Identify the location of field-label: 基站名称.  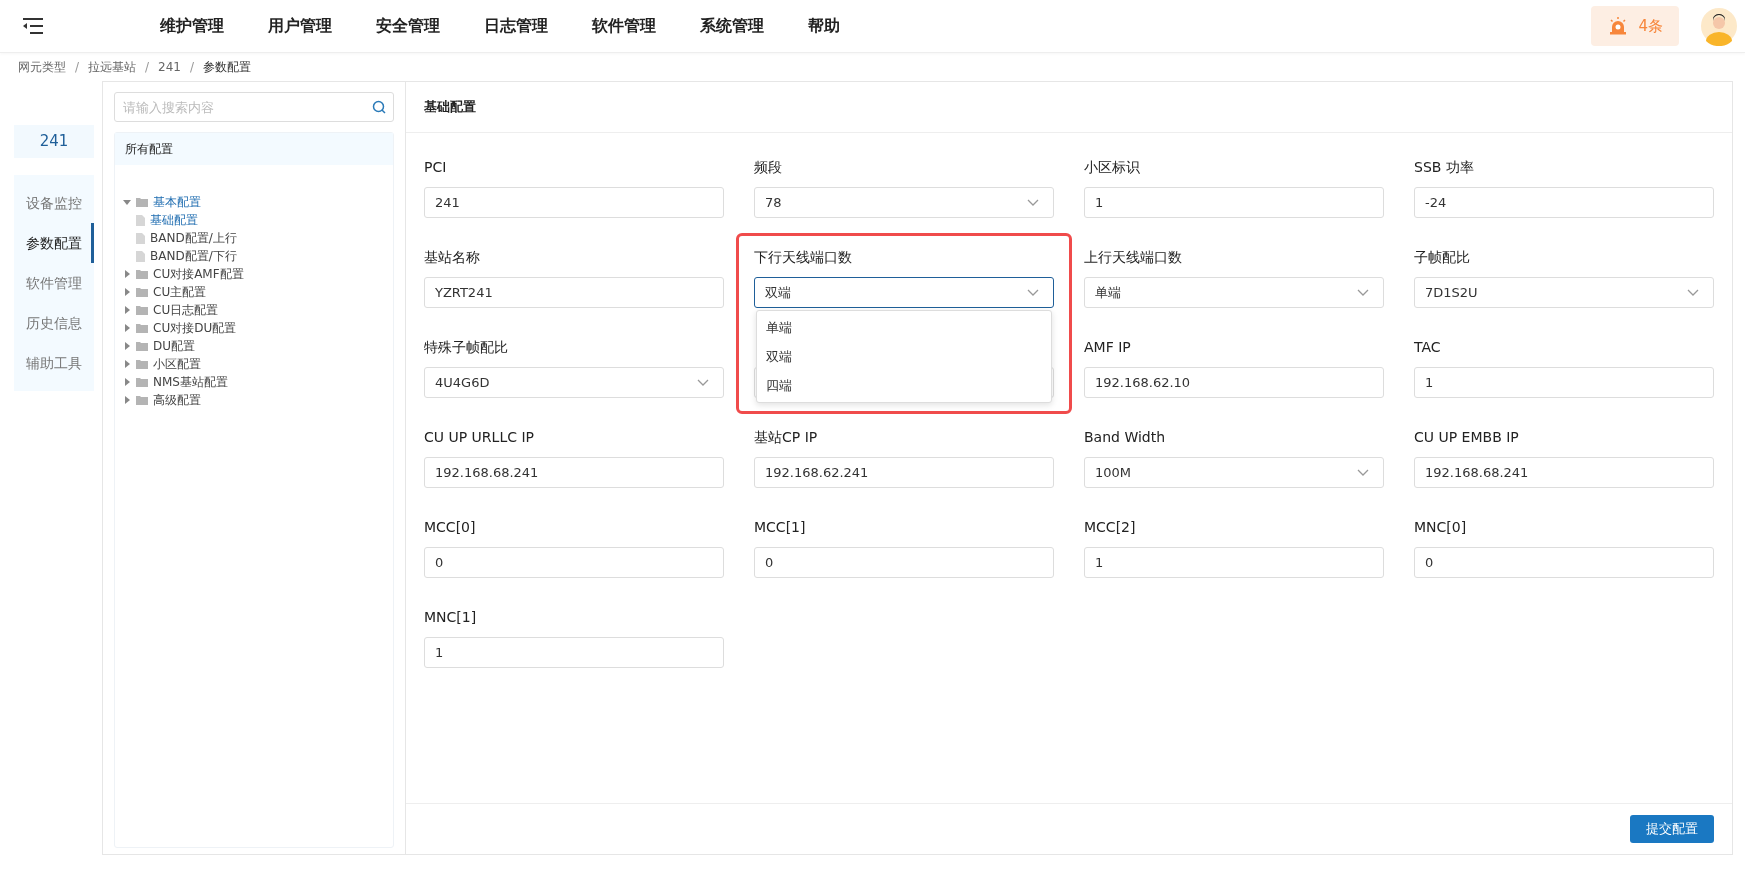
(452, 258).